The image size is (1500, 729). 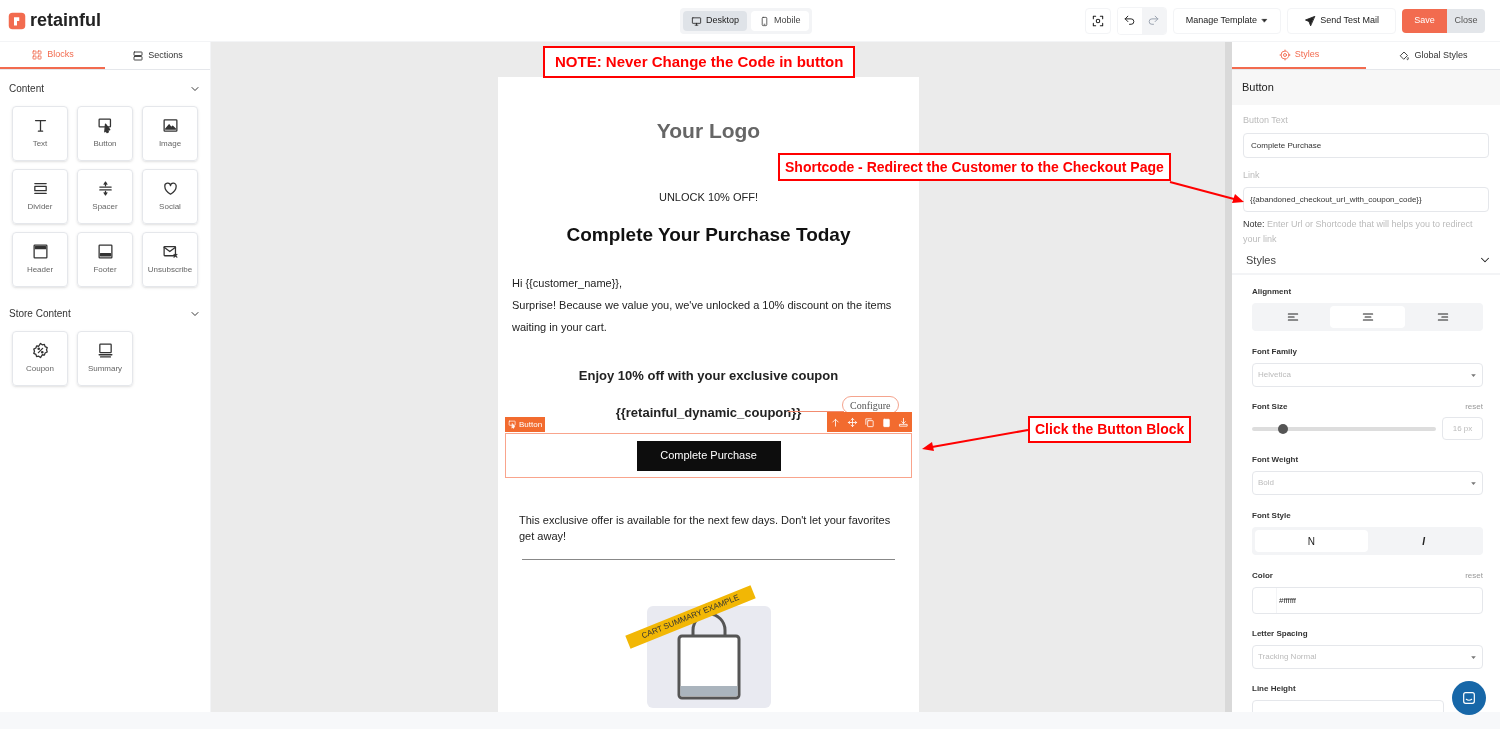 What do you see at coordinates (157, 55) in the screenshot?
I see `panel-tab: Sections` at bounding box center [157, 55].